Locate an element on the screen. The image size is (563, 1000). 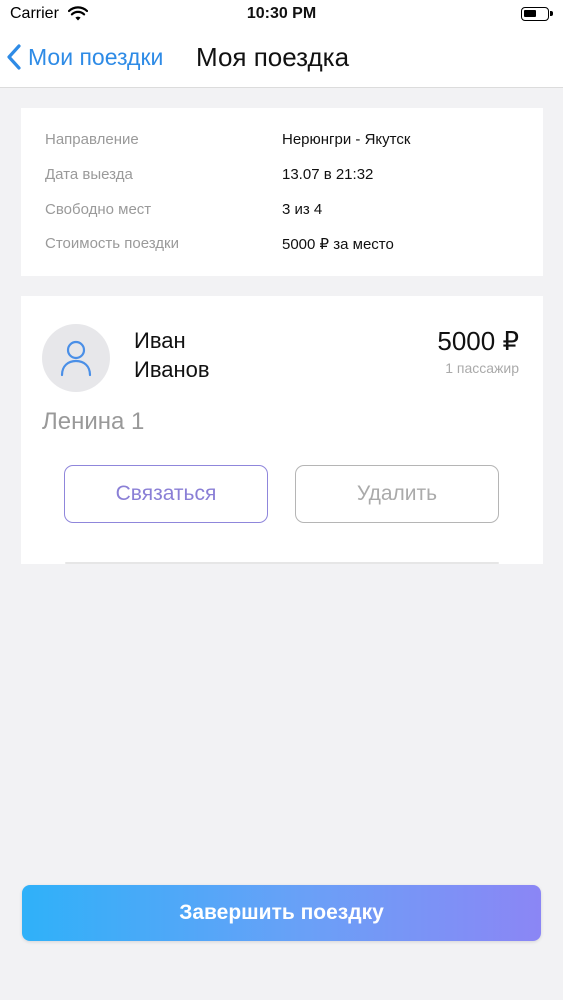
divider is located at coordinates (282, 563).